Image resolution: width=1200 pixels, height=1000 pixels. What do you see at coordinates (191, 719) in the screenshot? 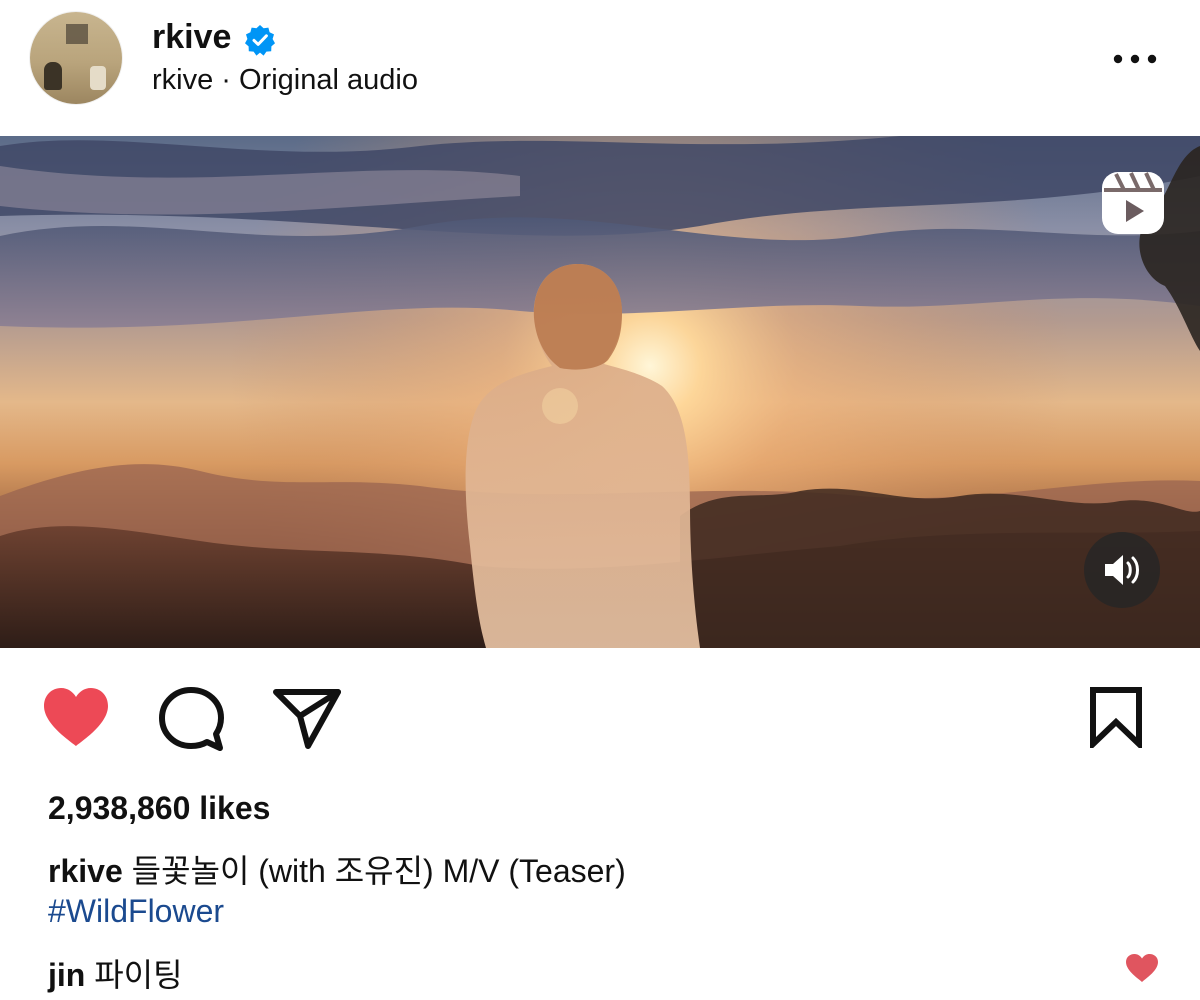
I see `comment-icon` at bounding box center [191, 719].